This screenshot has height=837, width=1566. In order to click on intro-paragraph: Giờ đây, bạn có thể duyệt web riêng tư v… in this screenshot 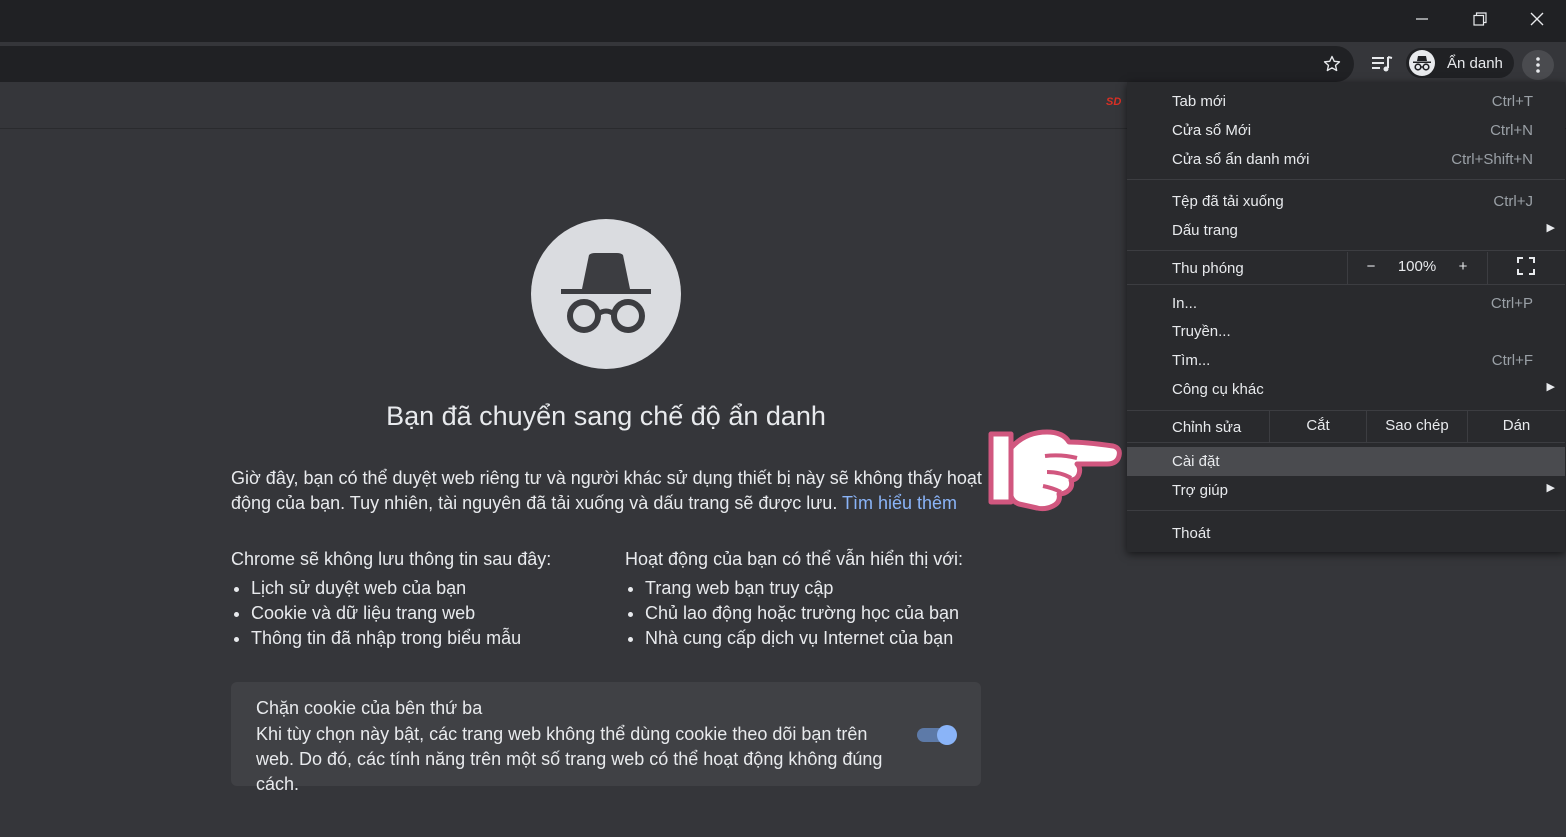, I will do `click(611, 491)`.